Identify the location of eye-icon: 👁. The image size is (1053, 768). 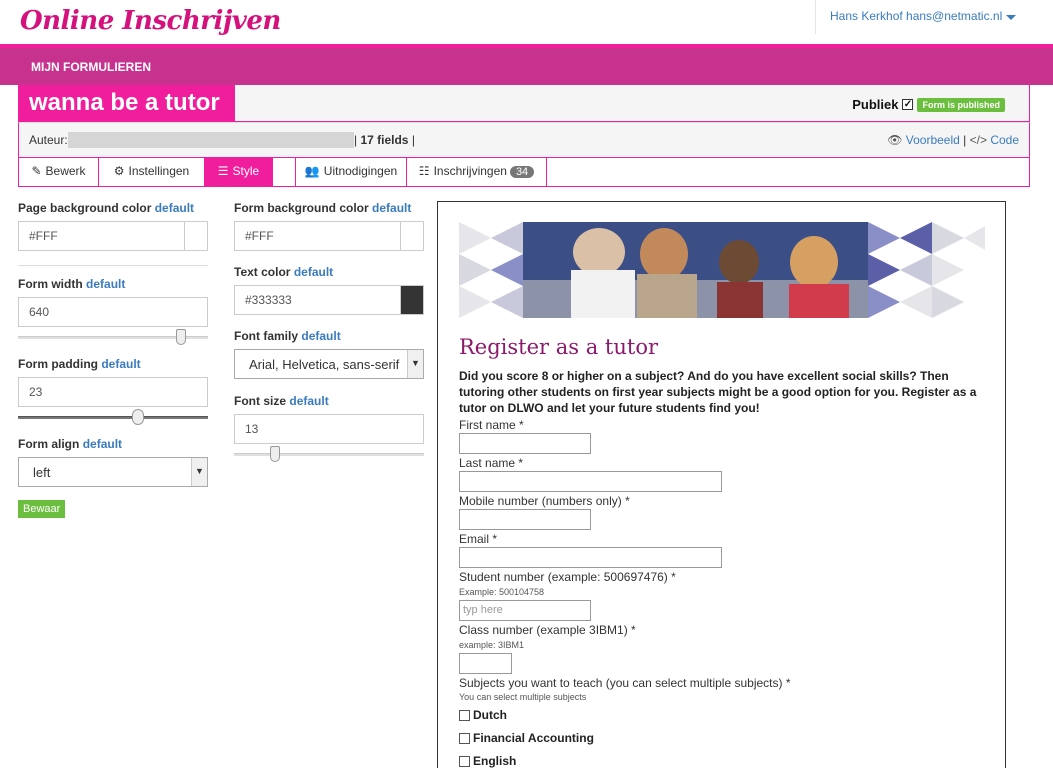
(895, 140).